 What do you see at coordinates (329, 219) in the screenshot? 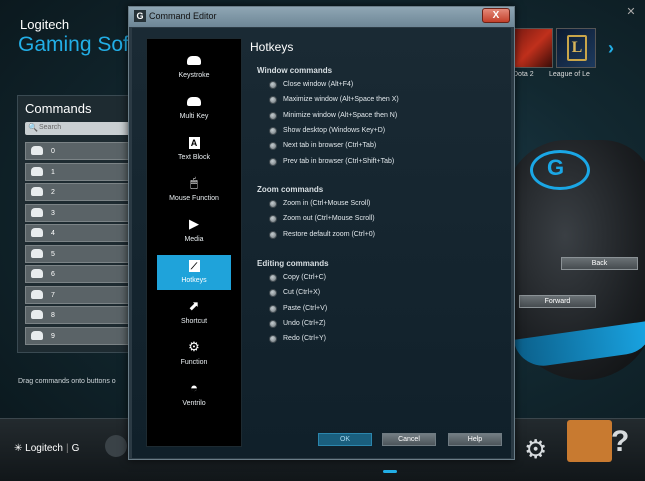
I see `hotkey-option-label: Zoom out (Ctrl+Mouse Scroll)` at bounding box center [329, 219].